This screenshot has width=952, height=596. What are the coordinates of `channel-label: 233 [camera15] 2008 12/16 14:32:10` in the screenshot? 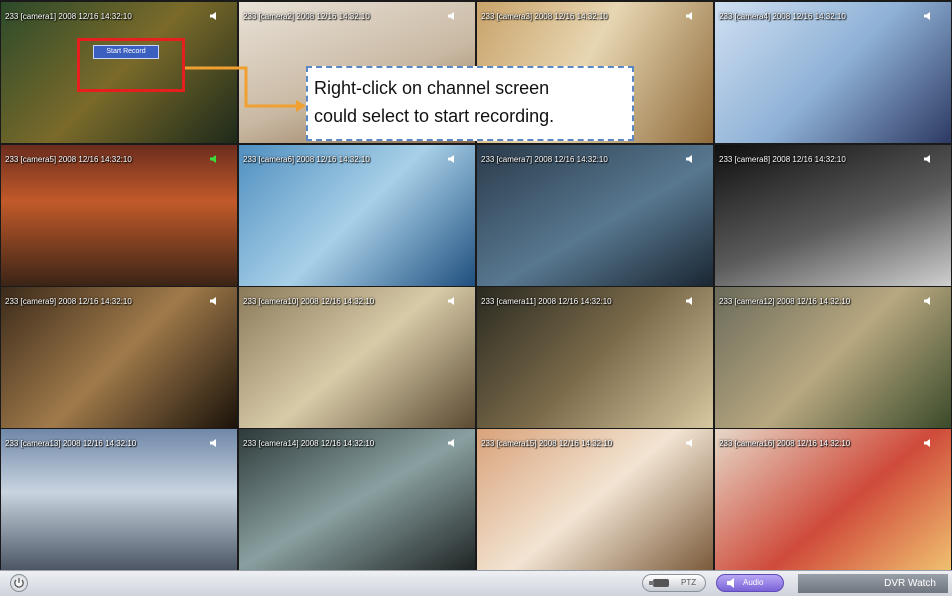 It's located at (547, 443).